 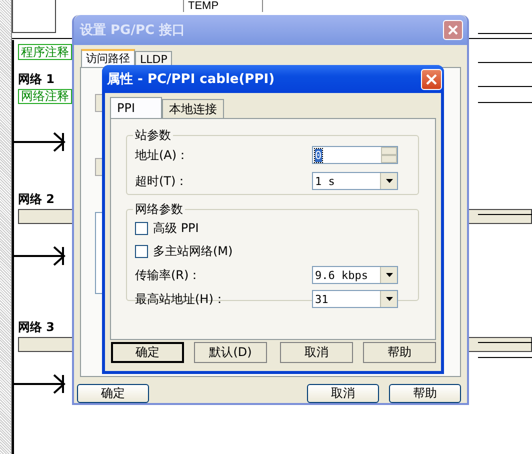 I want to click on tab: 本地连接, so click(x=193, y=108).